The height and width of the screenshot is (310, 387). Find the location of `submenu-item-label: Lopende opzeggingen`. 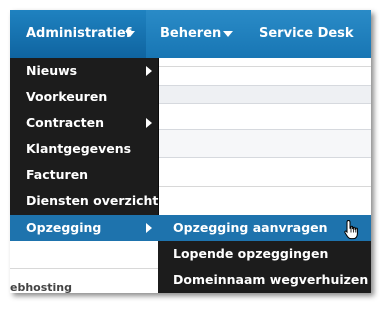

submenu-item-label: Lopende opzeggingen is located at coordinates (251, 253).